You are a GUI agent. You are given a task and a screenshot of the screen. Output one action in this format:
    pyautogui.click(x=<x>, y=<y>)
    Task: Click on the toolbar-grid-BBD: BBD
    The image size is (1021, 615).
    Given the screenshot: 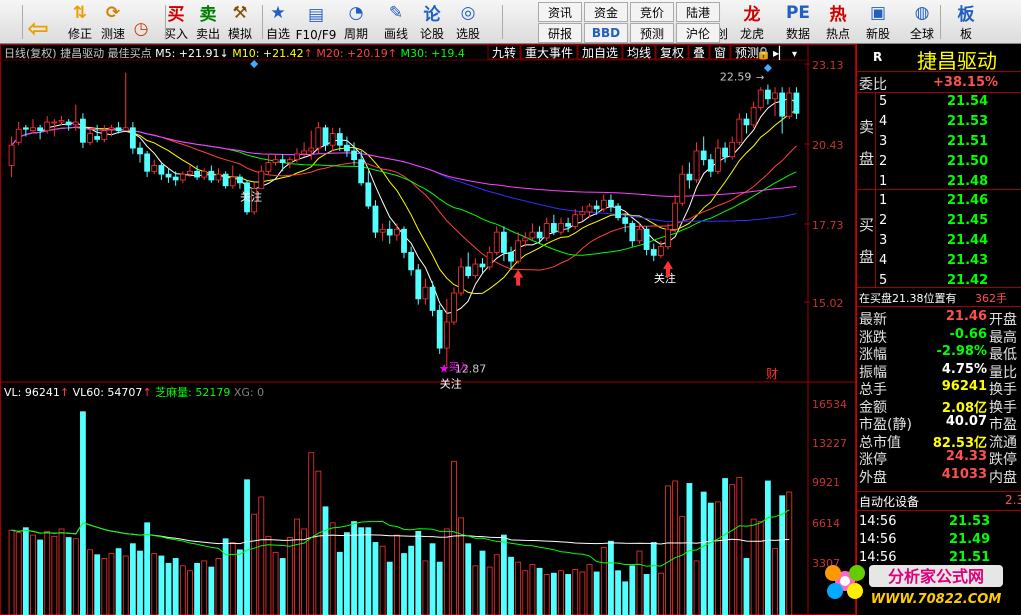 What is the action you would take?
    pyautogui.click(x=606, y=33)
    